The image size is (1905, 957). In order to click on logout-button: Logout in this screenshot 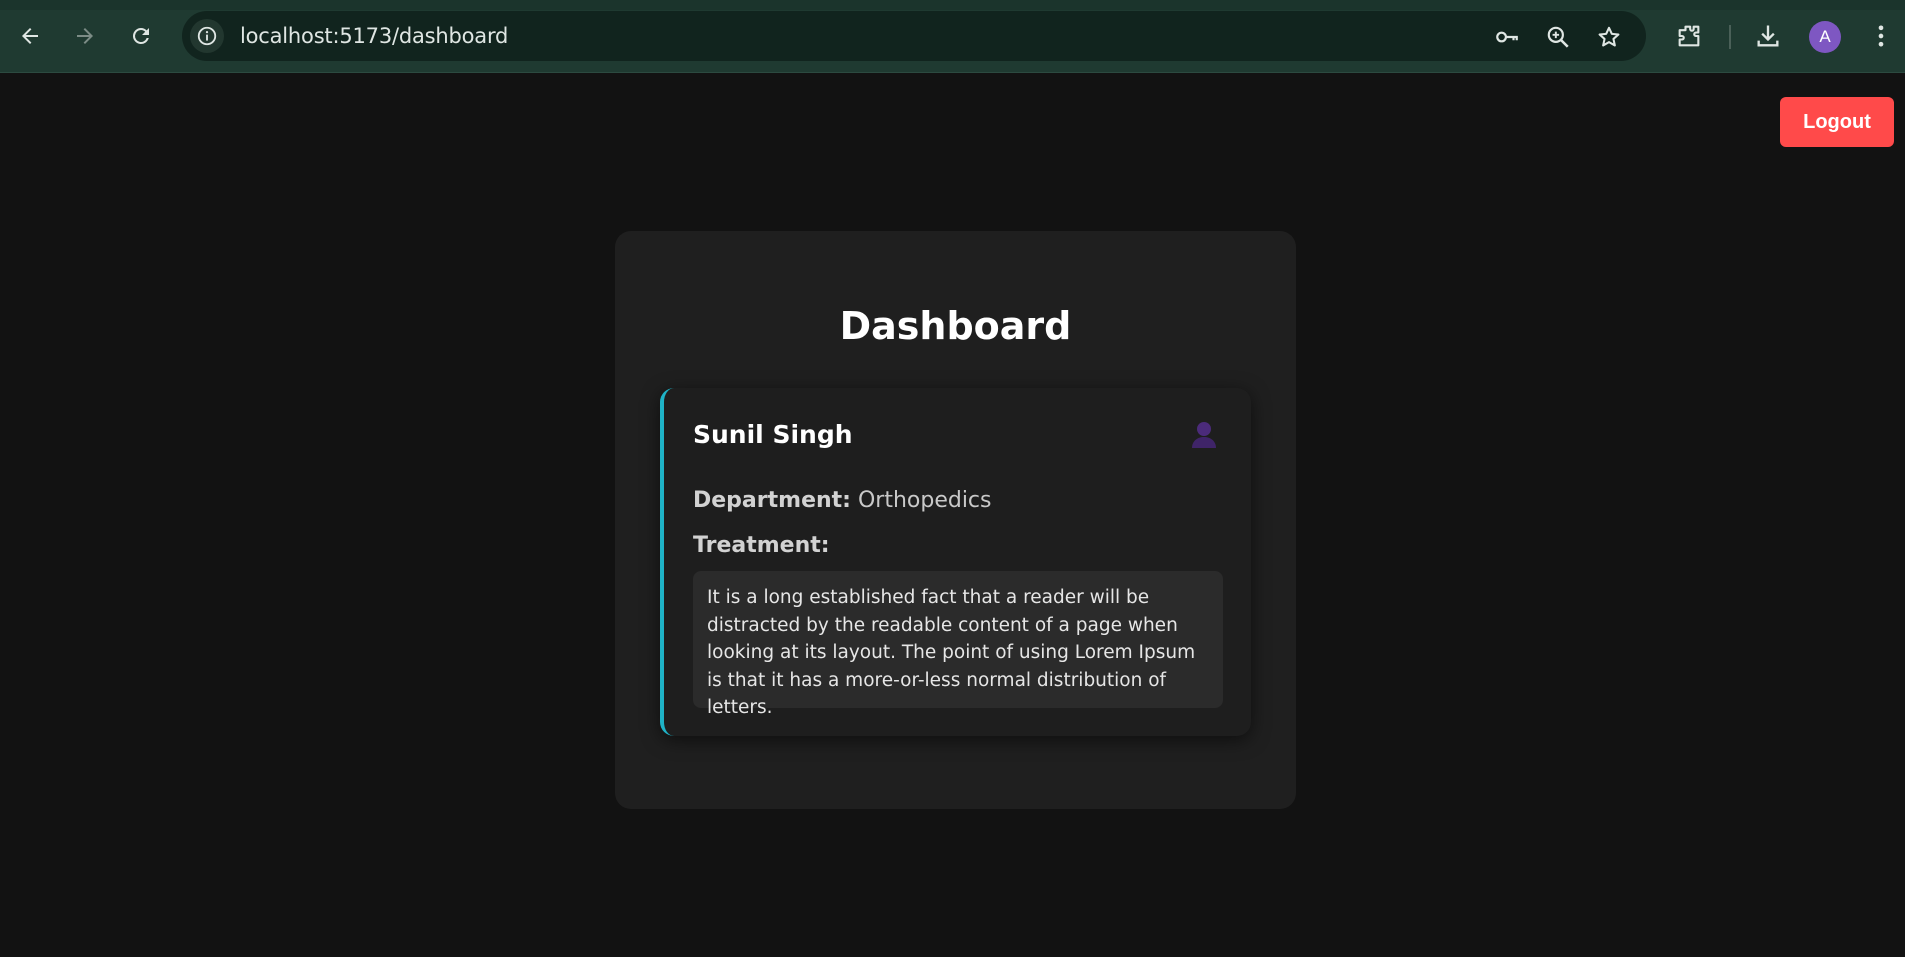, I will do `click(1837, 122)`.